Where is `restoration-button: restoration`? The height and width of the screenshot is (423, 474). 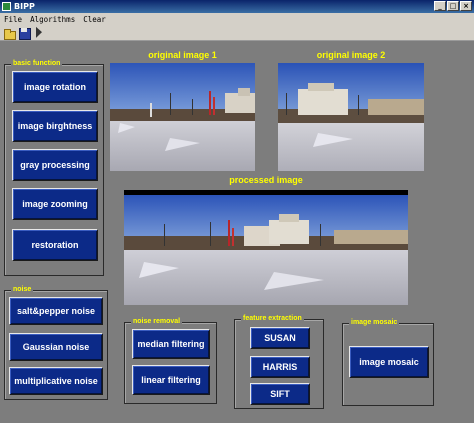
restoration-button: restoration is located at coordinates (55, 245).